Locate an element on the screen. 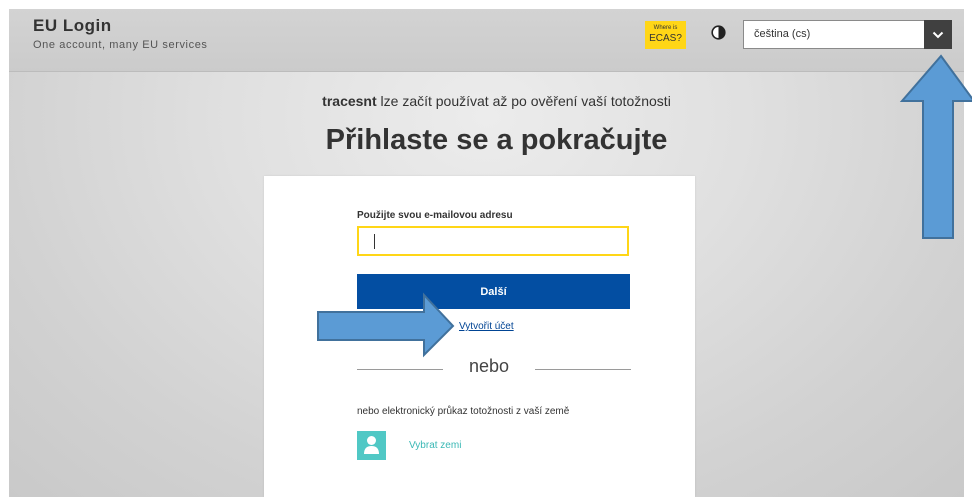 The width and height of the screenshot is (972, 497). app-title: EU Login is located at coordinates (72, 25).